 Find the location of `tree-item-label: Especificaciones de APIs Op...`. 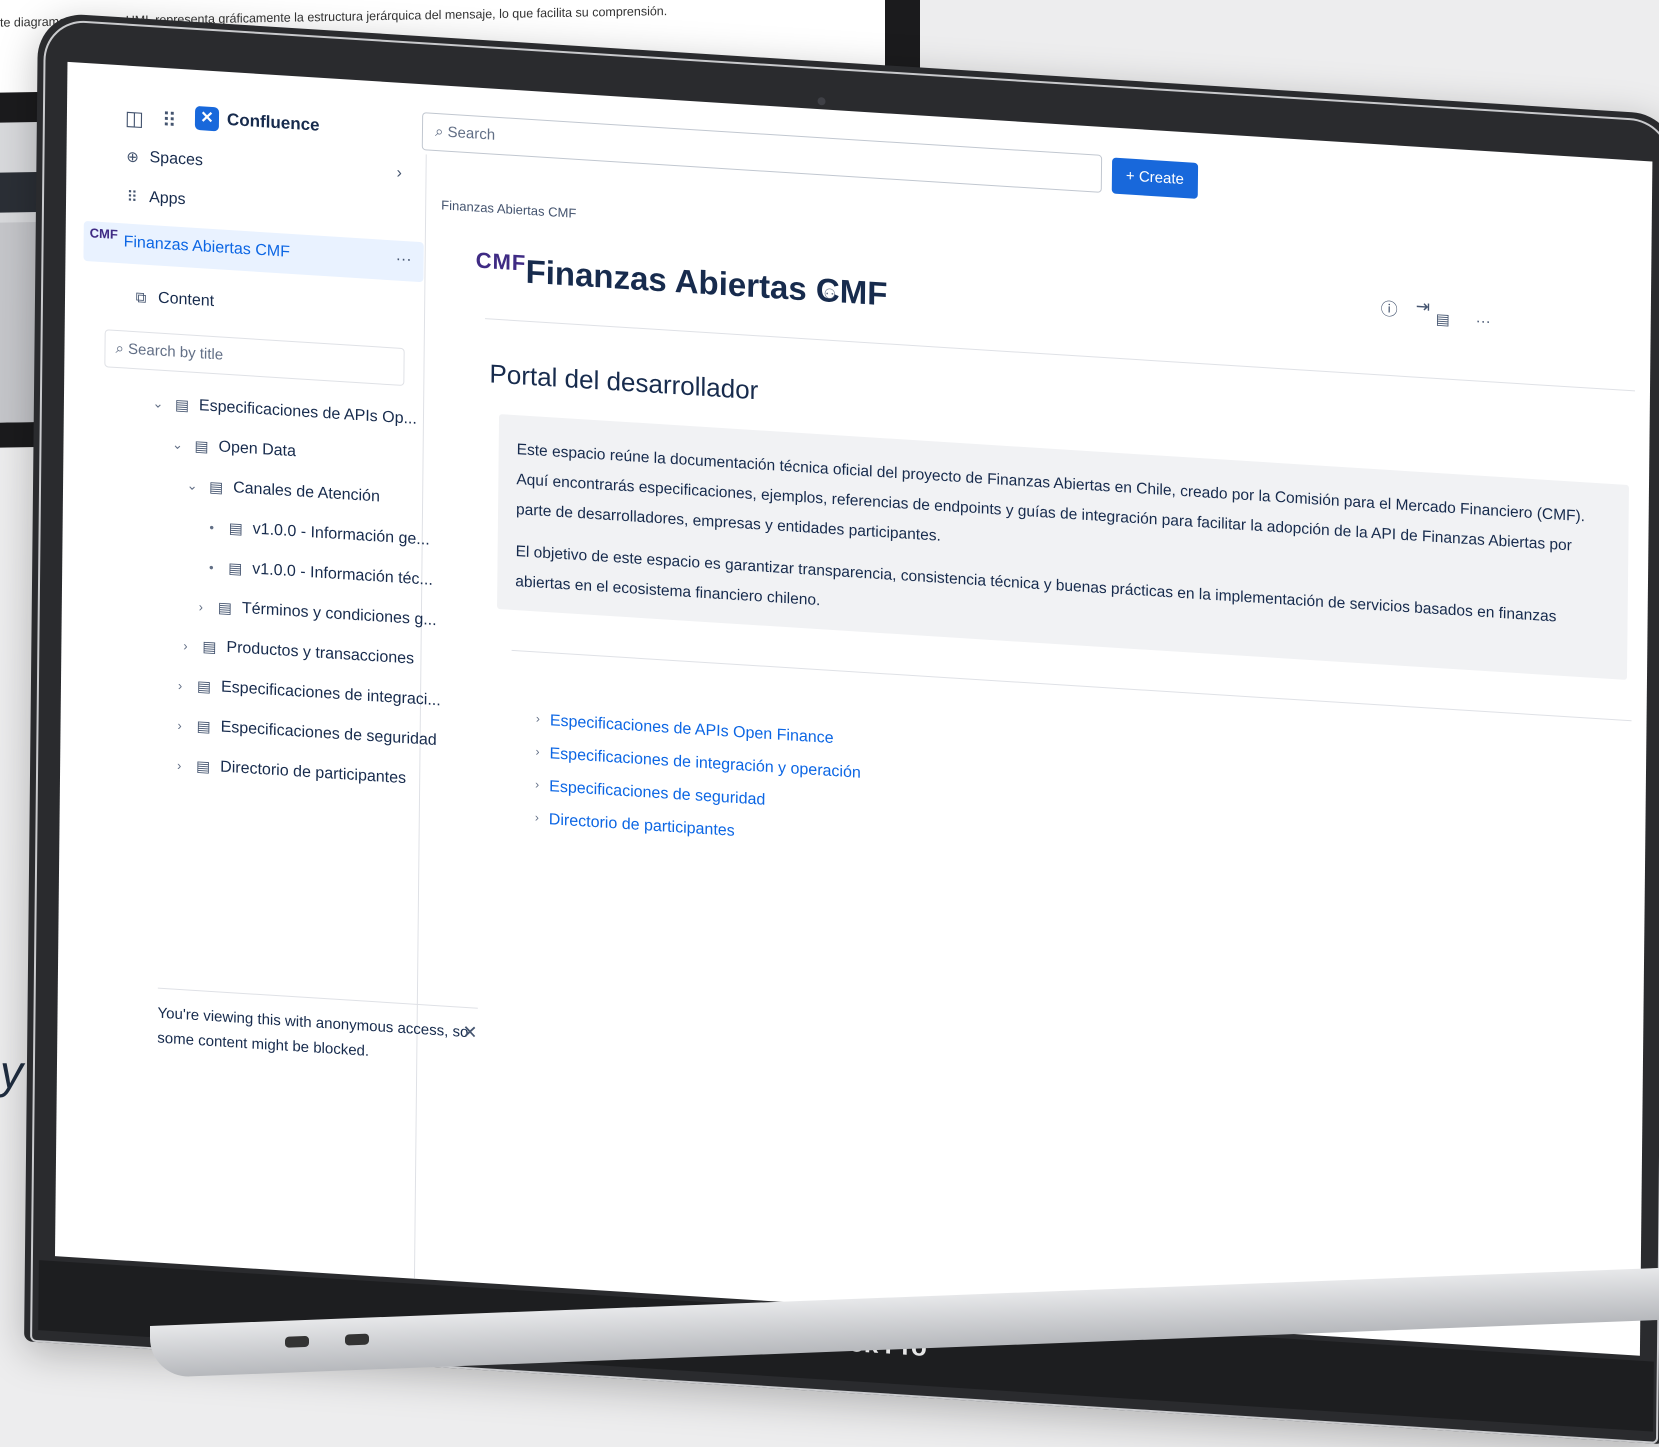

tree-item-label: Especificaciones de APIs Op... is located at coordinates (307, 412).